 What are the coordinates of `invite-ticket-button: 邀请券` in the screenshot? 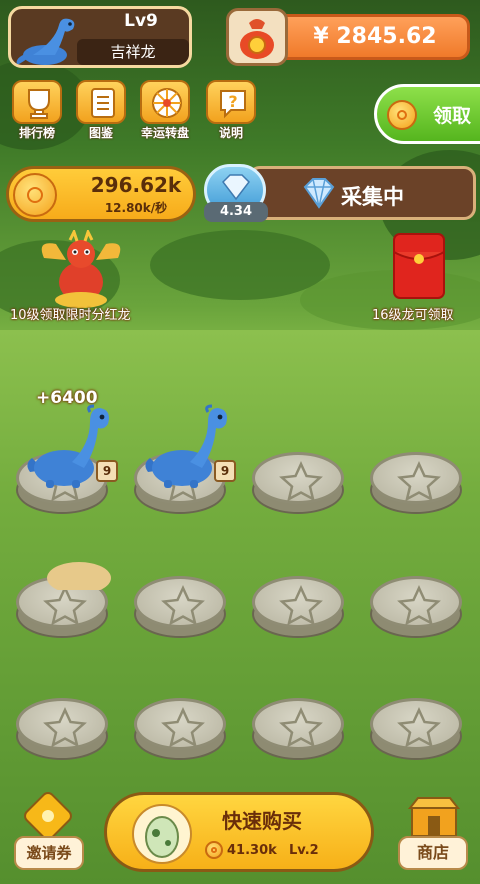 It's located at (48, 832).